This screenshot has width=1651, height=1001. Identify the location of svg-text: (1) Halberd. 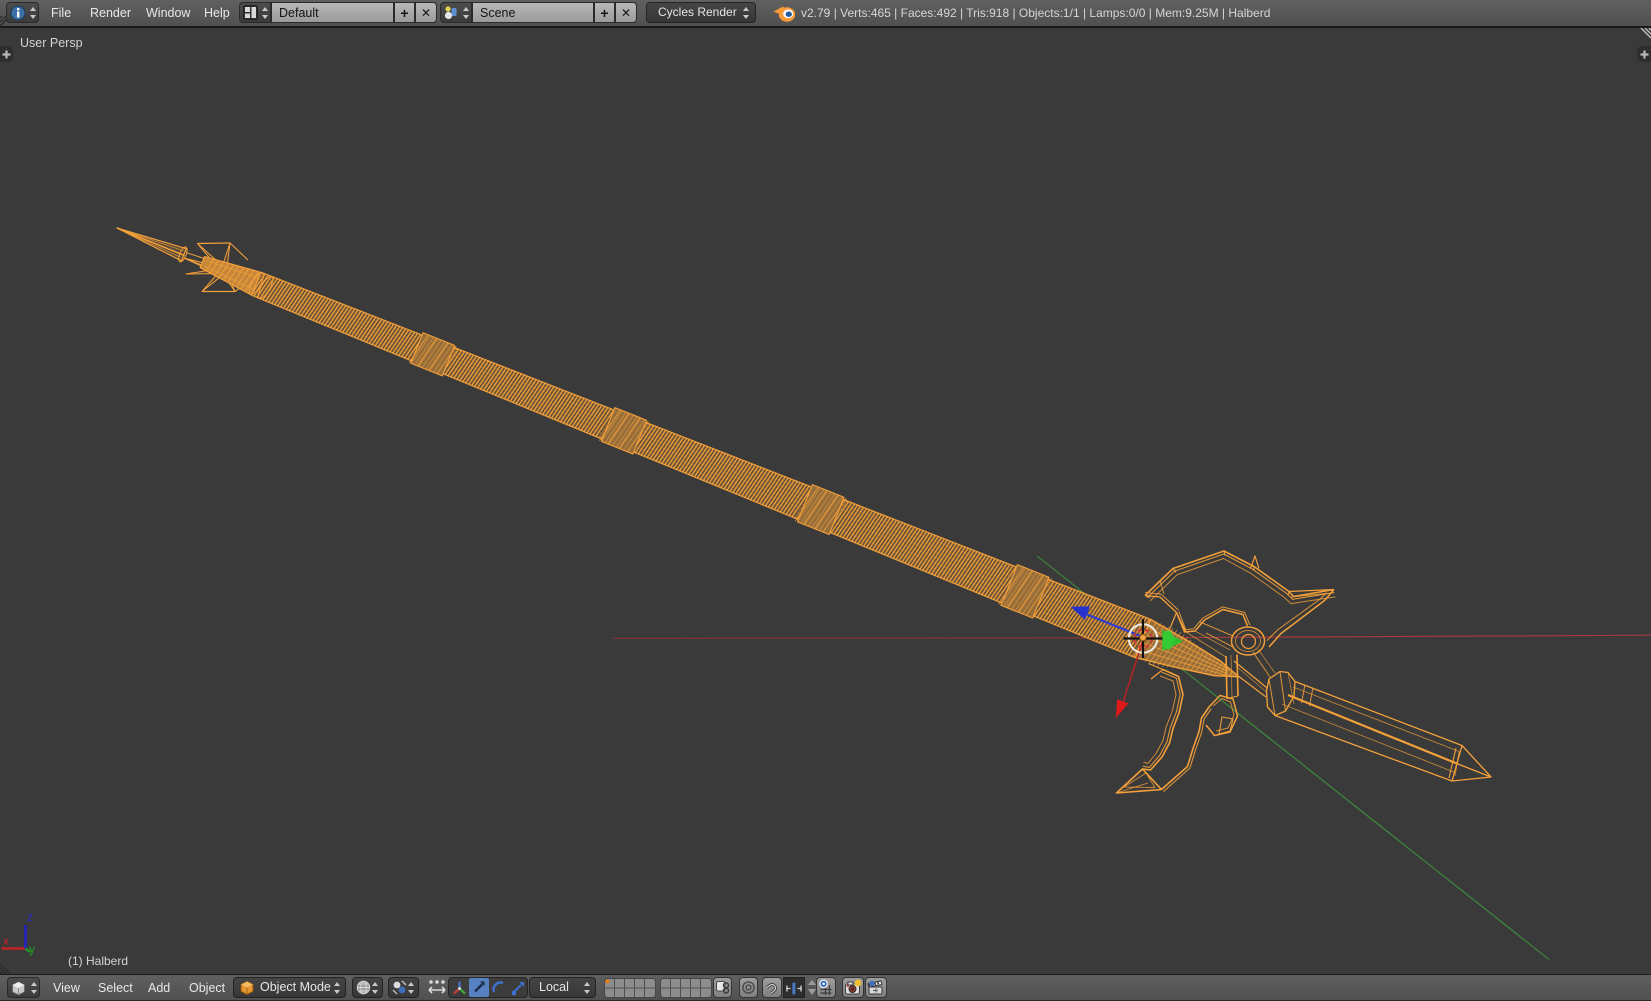
(98, 961).